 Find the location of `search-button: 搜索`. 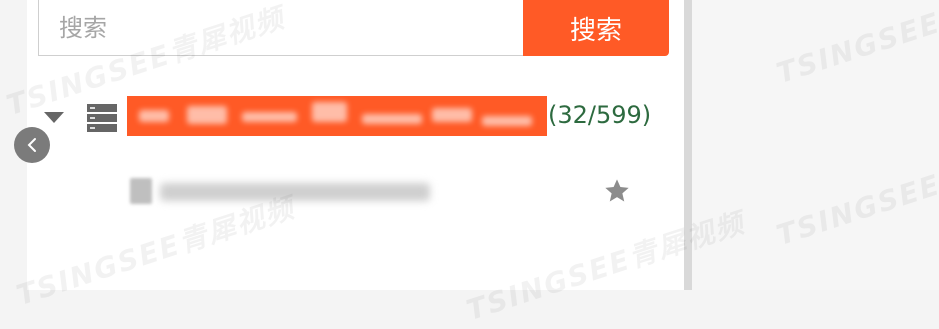

search-button: 搜索 is located at coordinates (596, 28).